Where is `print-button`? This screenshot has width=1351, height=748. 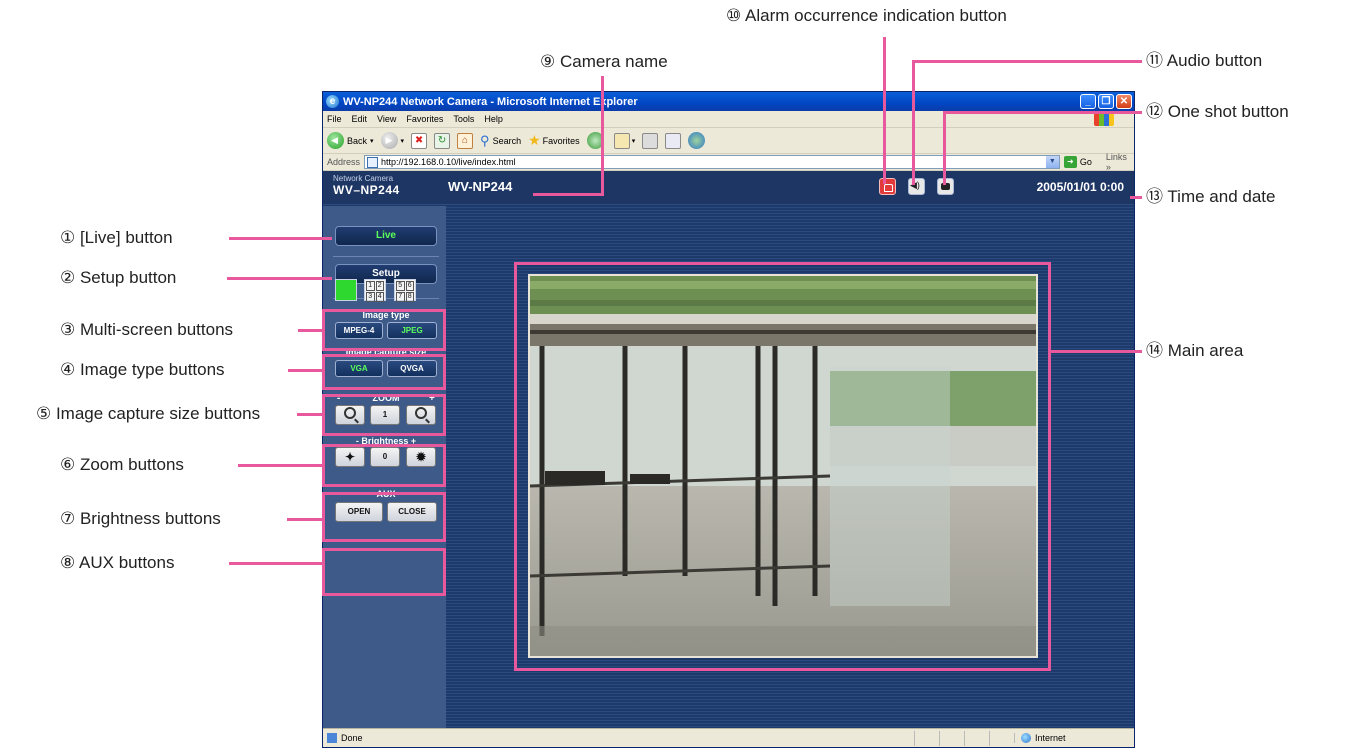 print-button is located at coordinates (650, 140).